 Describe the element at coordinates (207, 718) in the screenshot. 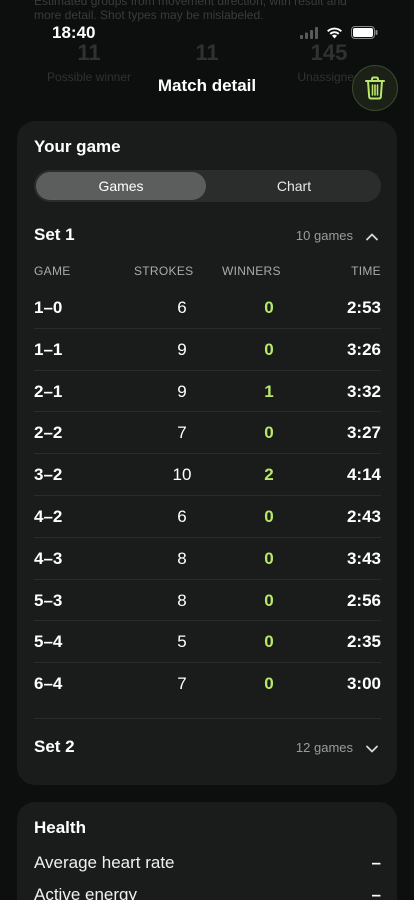

I see `divider` at that location.